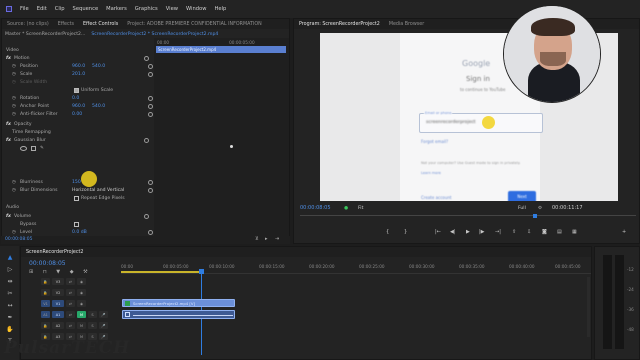 The height and width of the screenshot is (360, 640). I want to click on audio-clip, so click(178, 314).